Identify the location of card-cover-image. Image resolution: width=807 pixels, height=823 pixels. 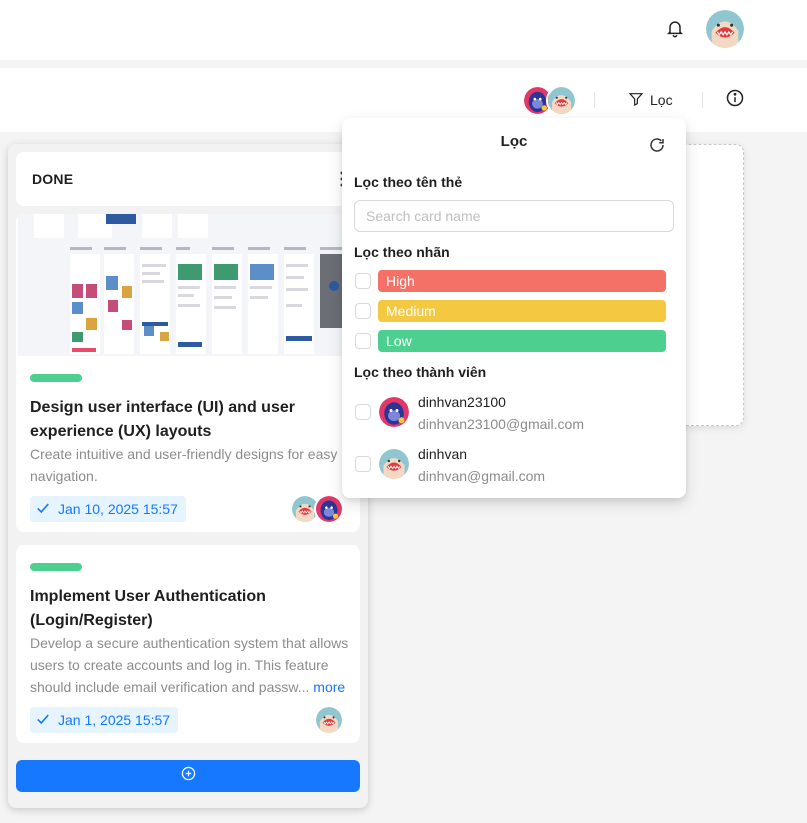
(188, 285).